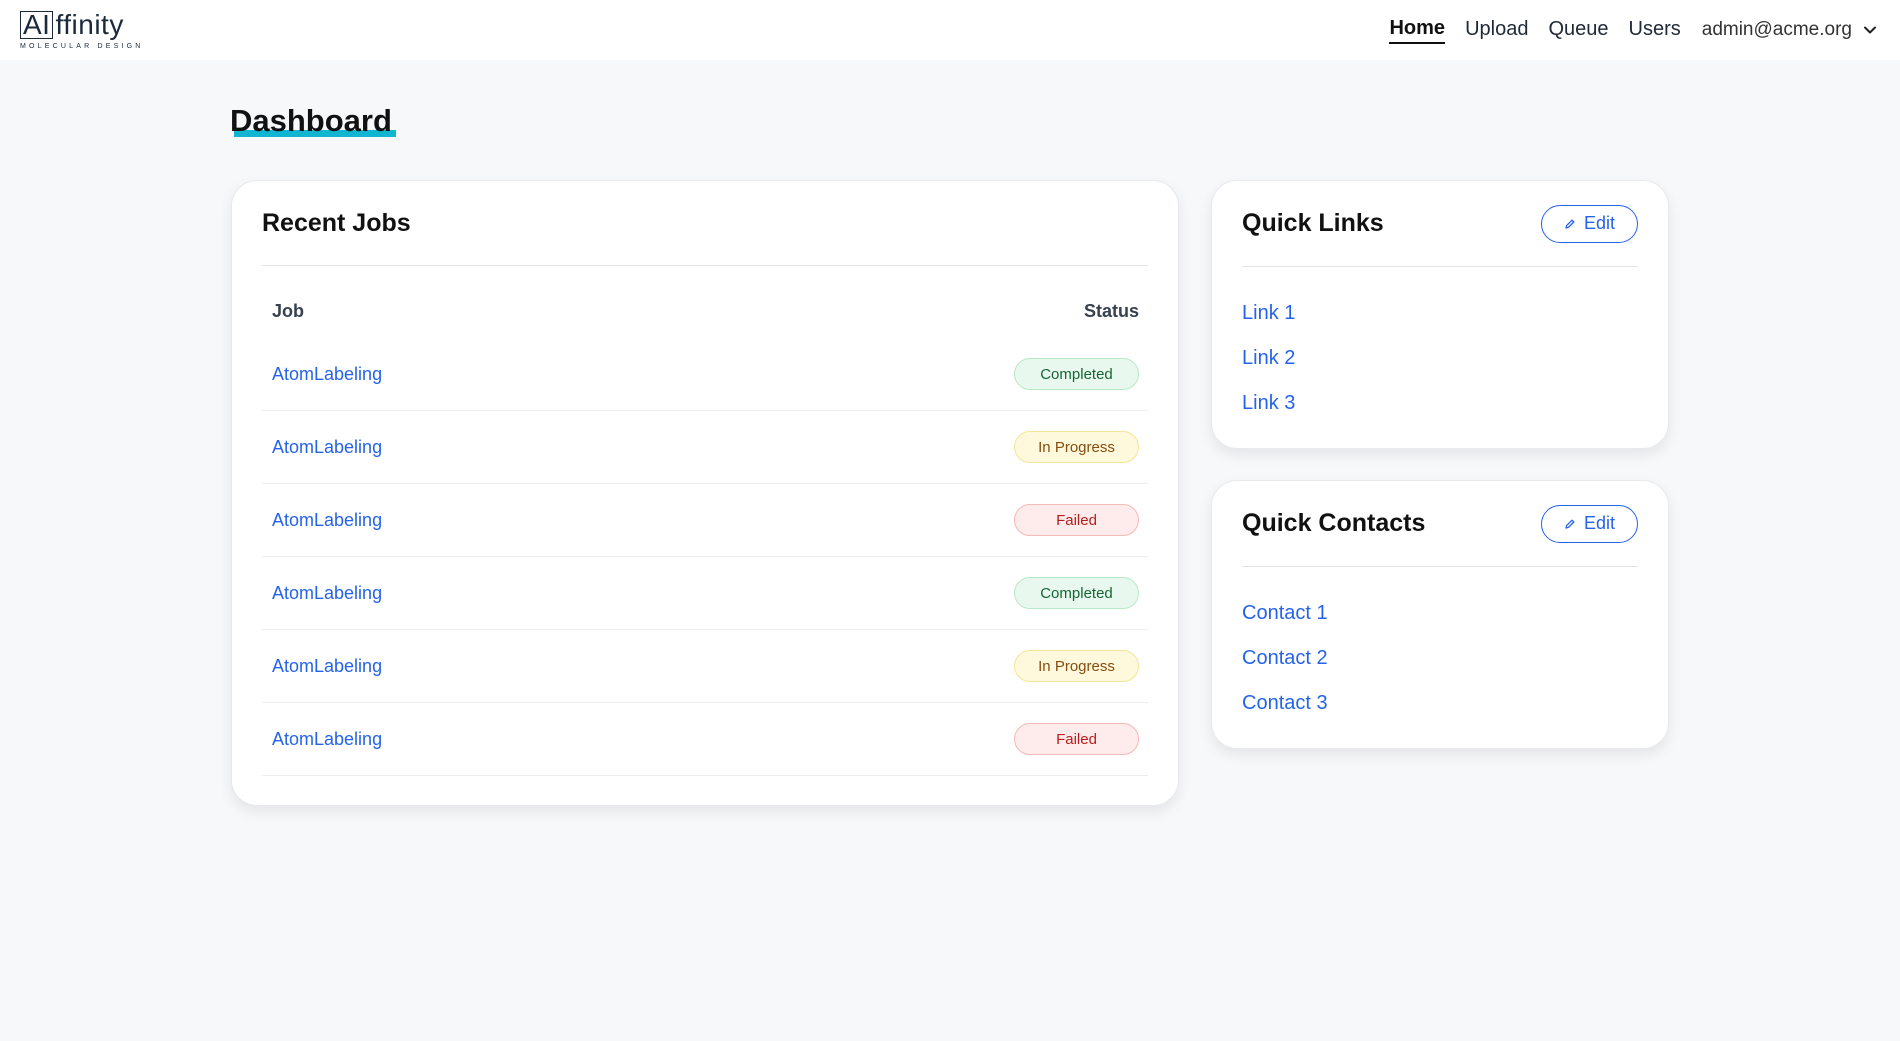  I want to click on logo-tagline: MOLECULAR DESIGN, so click(82, 46).